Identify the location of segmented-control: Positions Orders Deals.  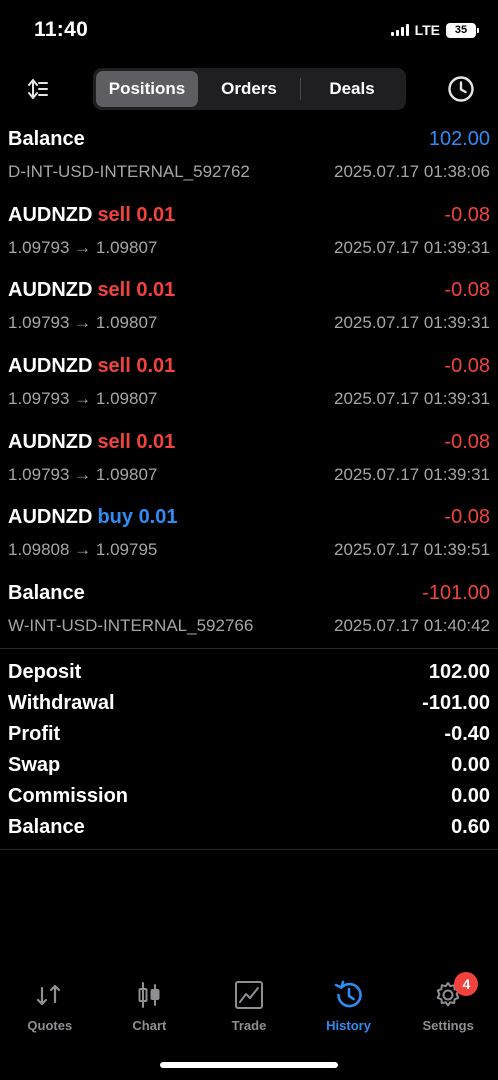
(249, 89).